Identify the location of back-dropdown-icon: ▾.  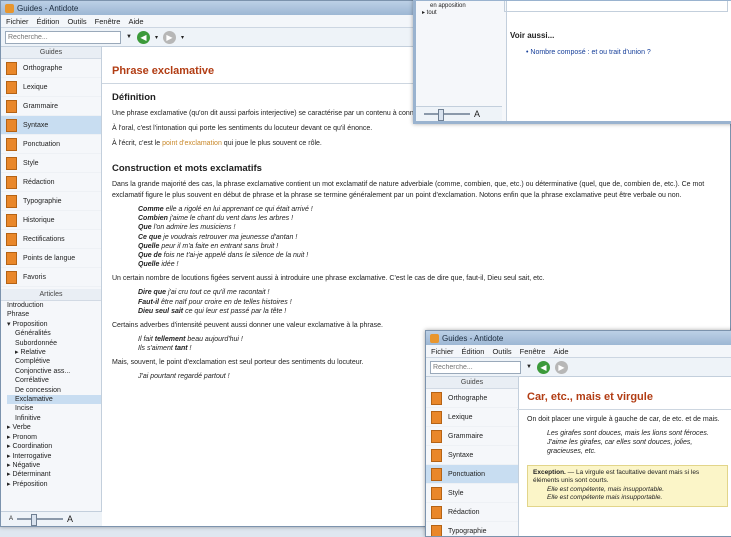
(156, 37).